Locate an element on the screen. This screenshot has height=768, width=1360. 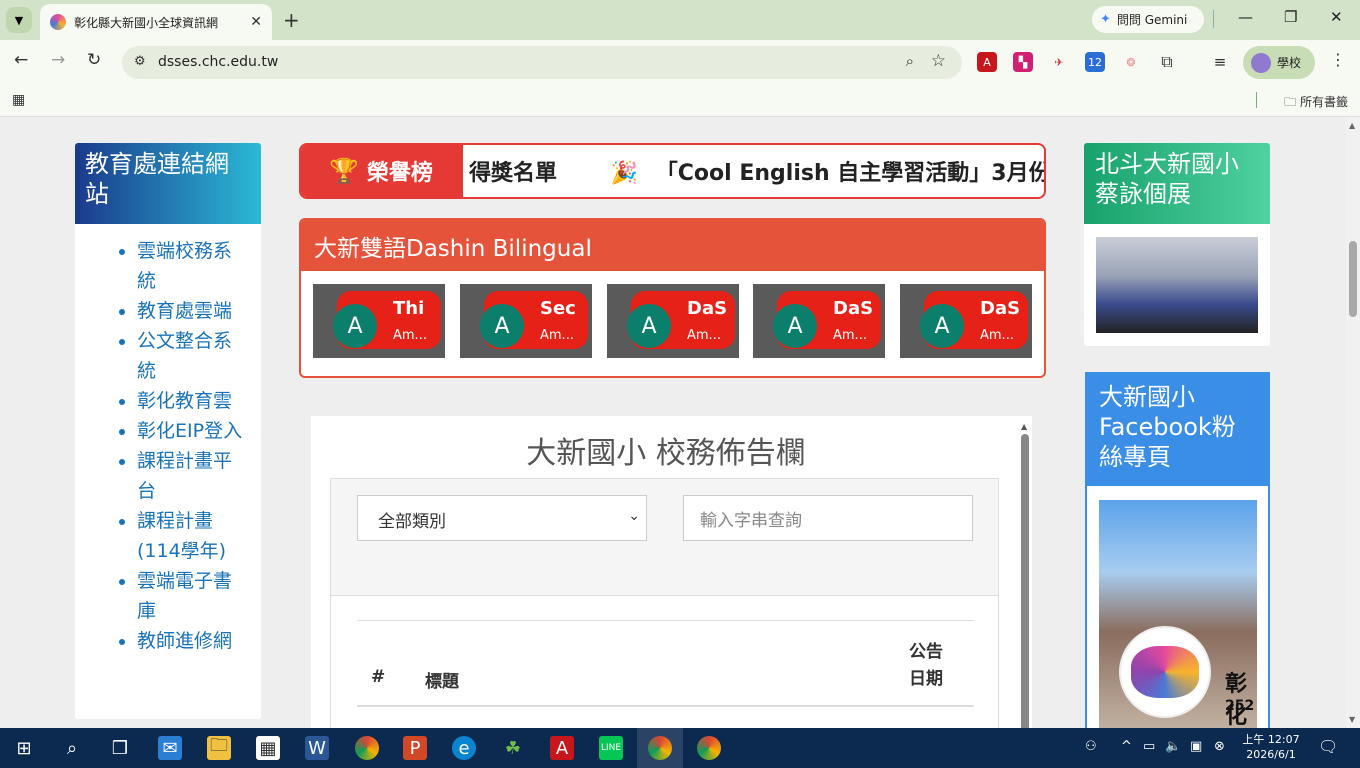
link-item: 課程計畫(114學年) is located at coordinates (199, 536).